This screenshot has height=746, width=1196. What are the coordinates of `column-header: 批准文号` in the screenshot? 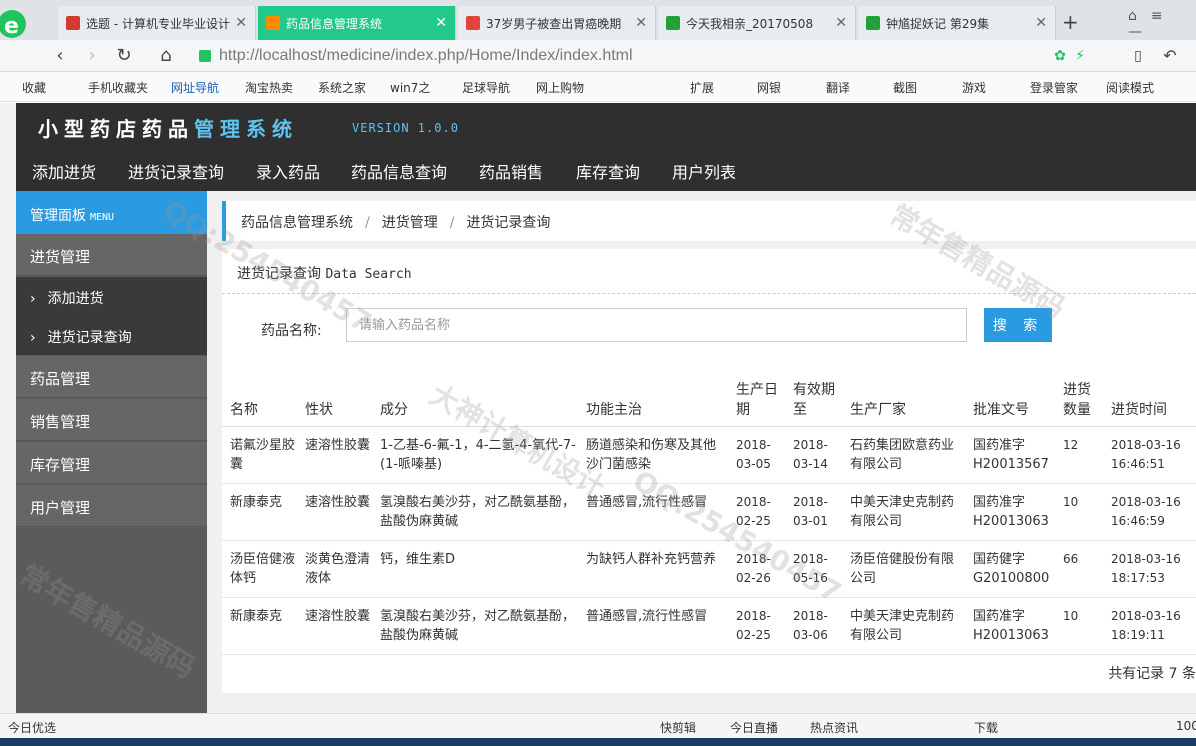 It's located at (1010, 398).